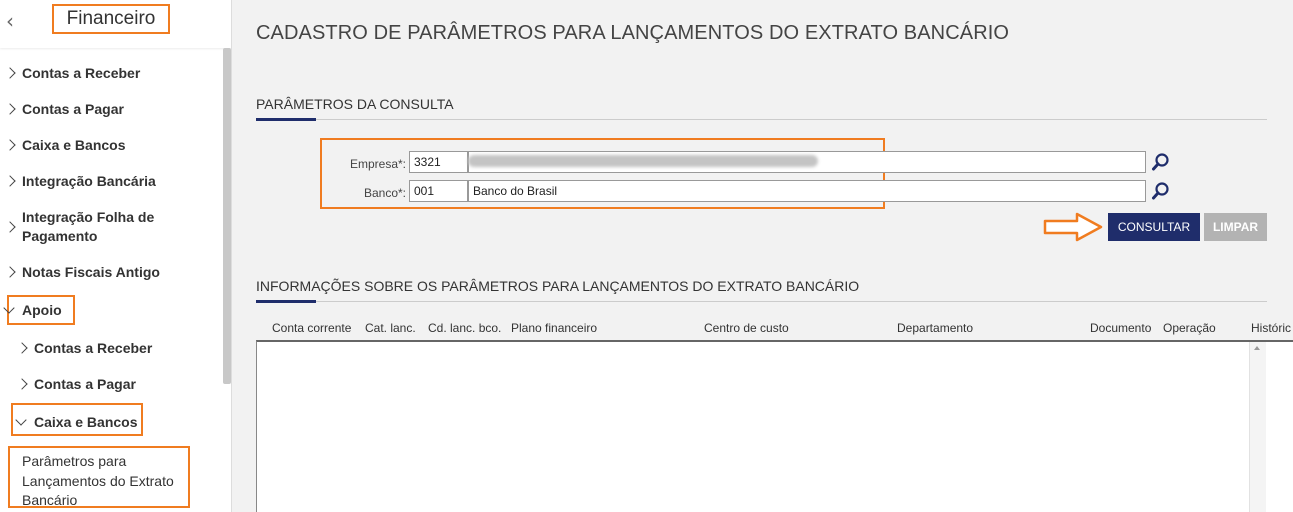 The image size is (1293, 512). Describe the element at coordinates (1154, 227) in the screenshot. I see `consultar-button: CONSULTAR` at that location.